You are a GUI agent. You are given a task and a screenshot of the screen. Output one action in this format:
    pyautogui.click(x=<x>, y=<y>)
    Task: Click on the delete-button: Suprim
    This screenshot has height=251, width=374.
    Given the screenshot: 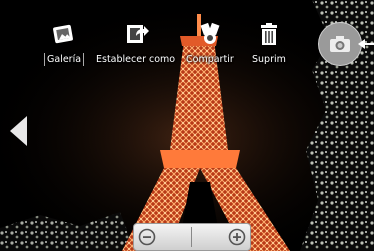 What is the action you would take?
    pyautogui.click(x=269, y=43)
    